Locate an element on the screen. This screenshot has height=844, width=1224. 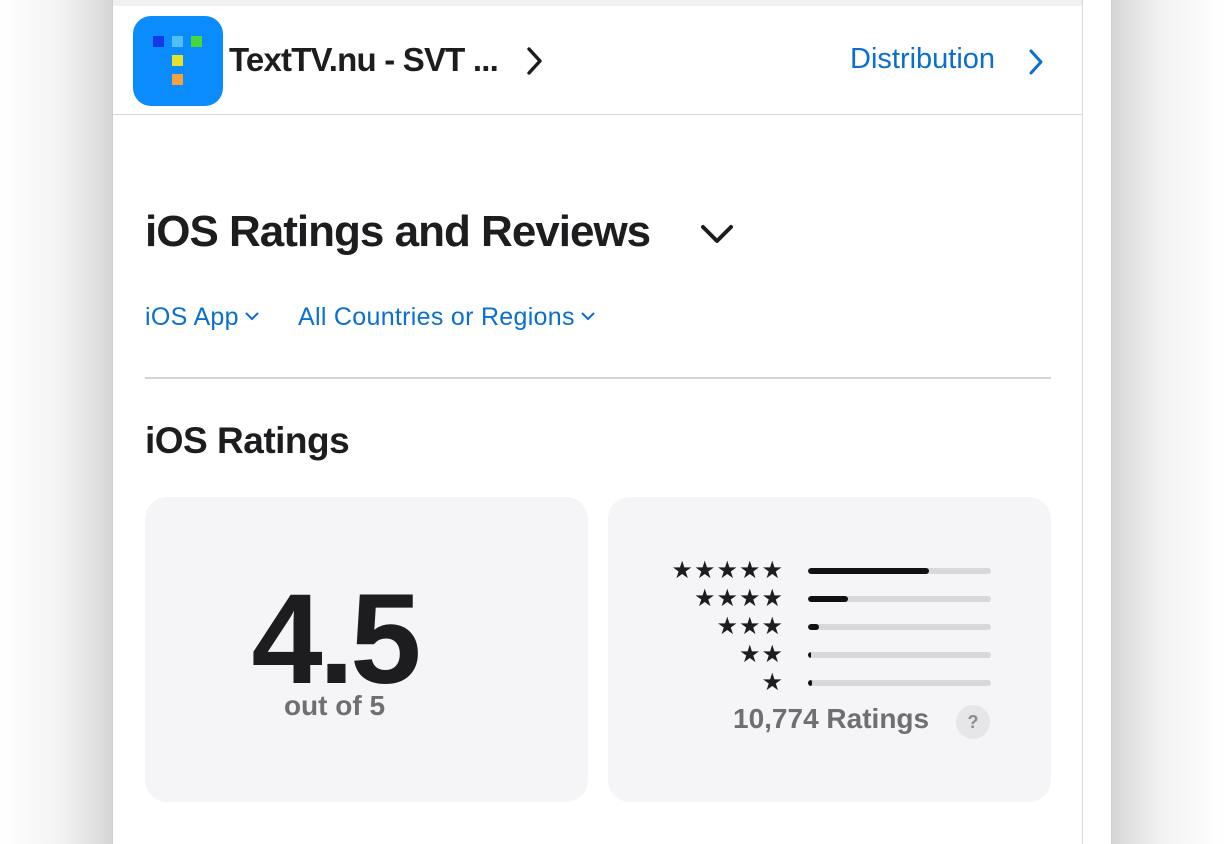
platform-filter-dropdown: iOS App is located at coordinates (202, 317).